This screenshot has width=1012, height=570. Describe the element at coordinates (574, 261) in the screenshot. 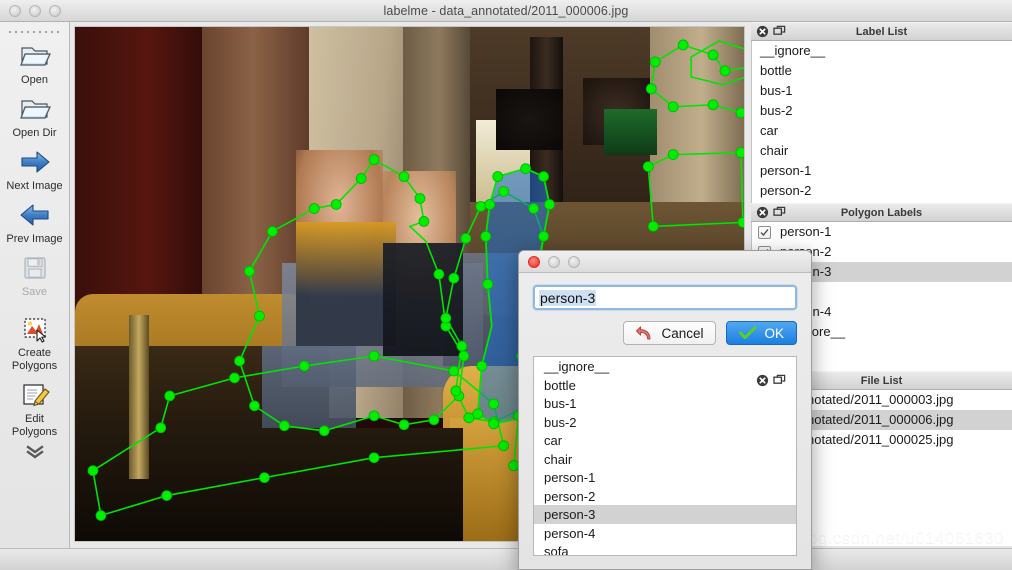

I see `dialog-zoom-button` at that location.